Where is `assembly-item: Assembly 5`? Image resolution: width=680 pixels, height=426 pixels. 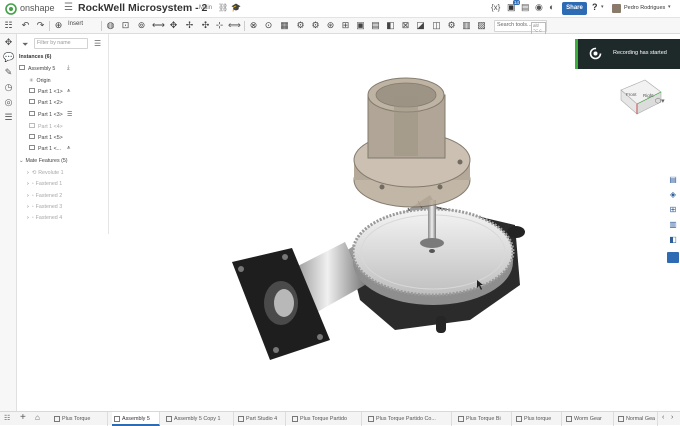 assembly-item: Assembly 5 is located at coordinates (37, 69).